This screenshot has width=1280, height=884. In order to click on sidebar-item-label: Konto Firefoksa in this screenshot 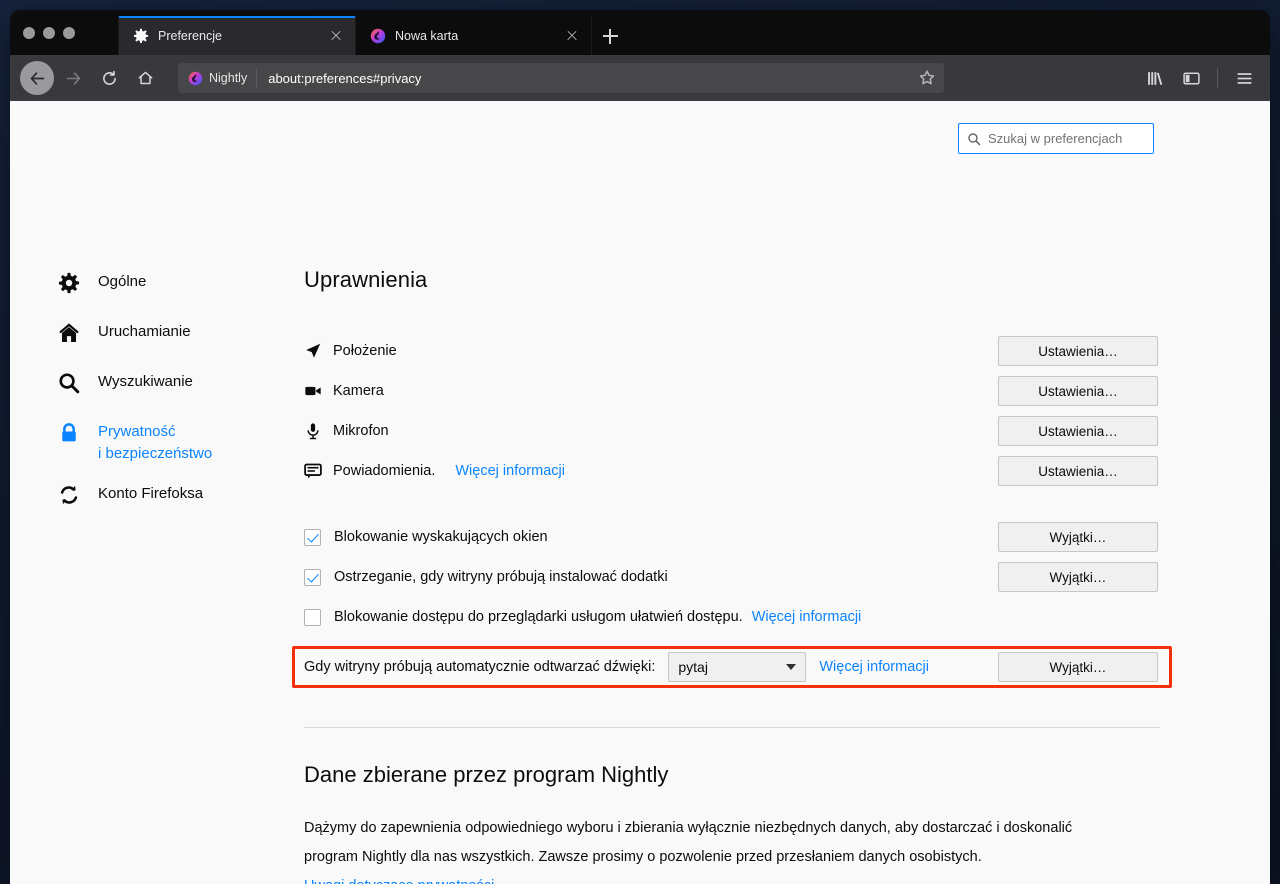, I will do `click(151, 493)`.